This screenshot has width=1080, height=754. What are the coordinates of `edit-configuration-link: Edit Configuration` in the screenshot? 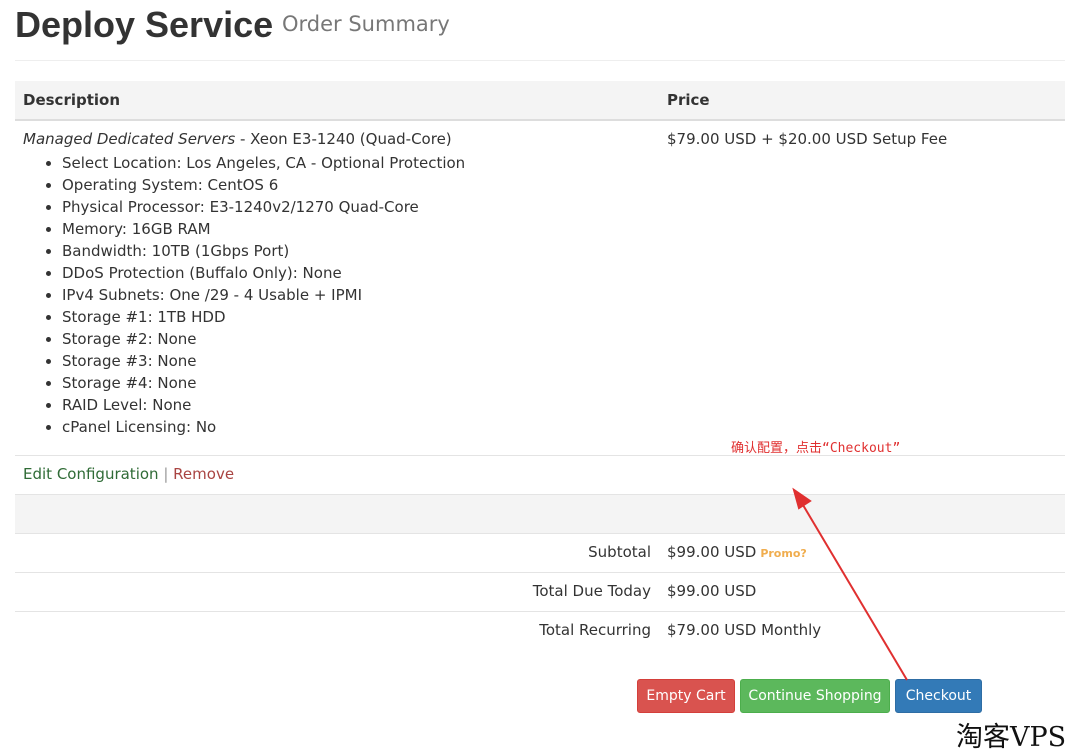 It's located at (91, 474).